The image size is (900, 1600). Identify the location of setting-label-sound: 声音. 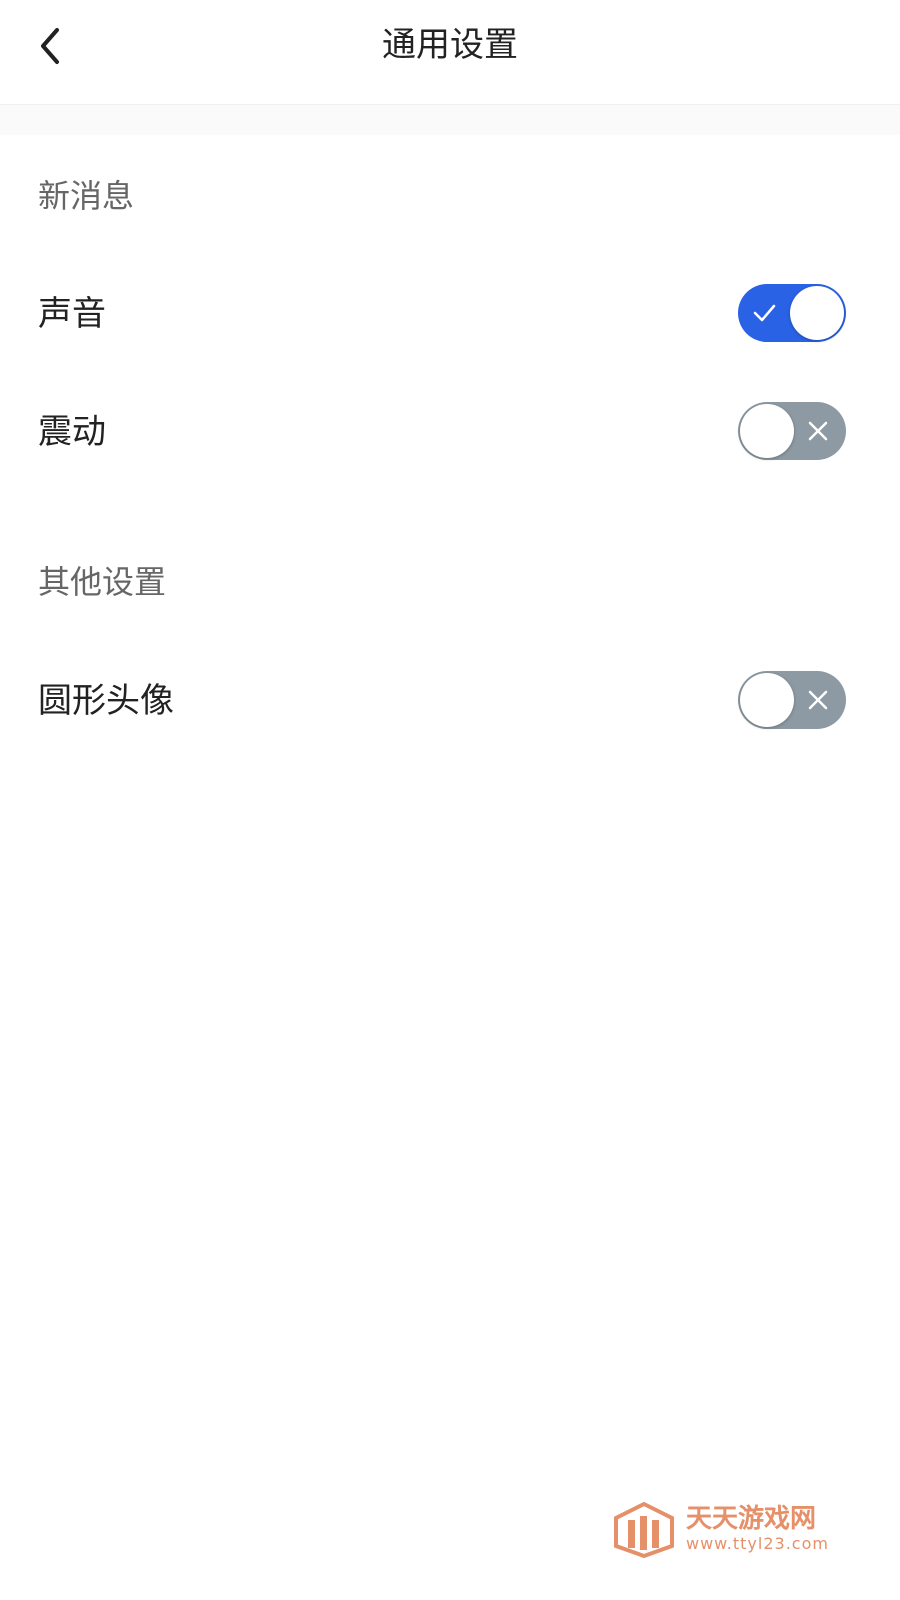
(72, 314).